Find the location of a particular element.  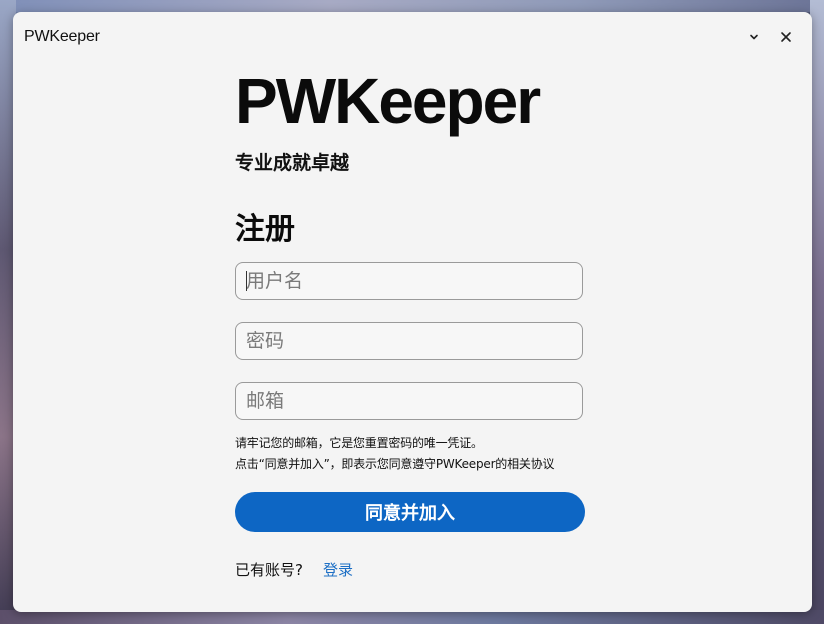

agreement-note: 点击“同意并加入”，即表示您同意遵守PWKeeper的相关协议 is located at coordinates (395, 464).